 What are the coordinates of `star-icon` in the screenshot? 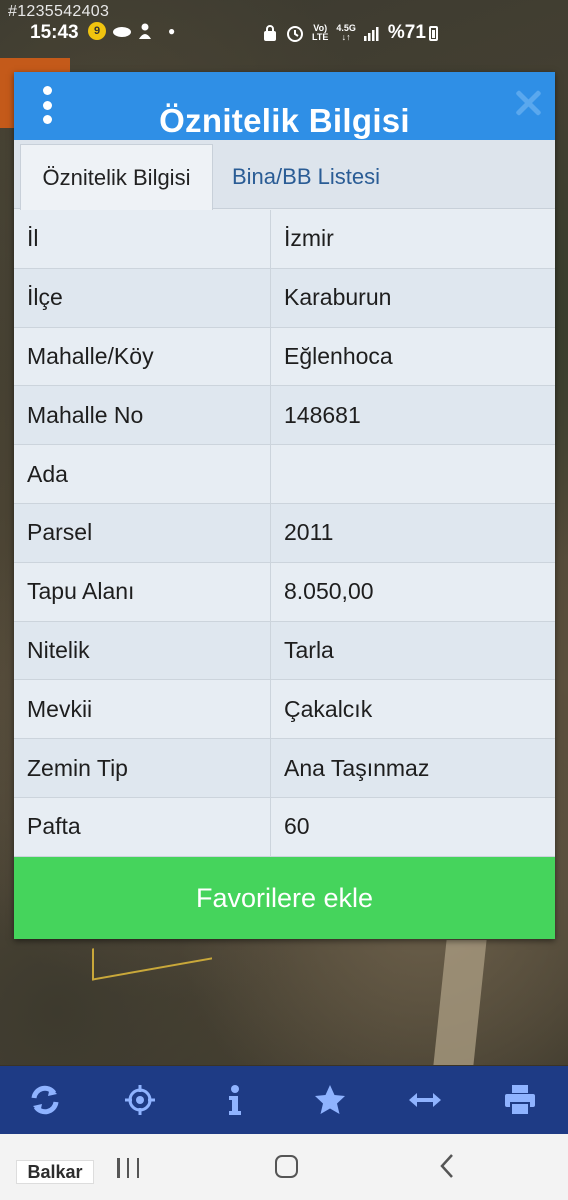 It's located at (330, 1100).